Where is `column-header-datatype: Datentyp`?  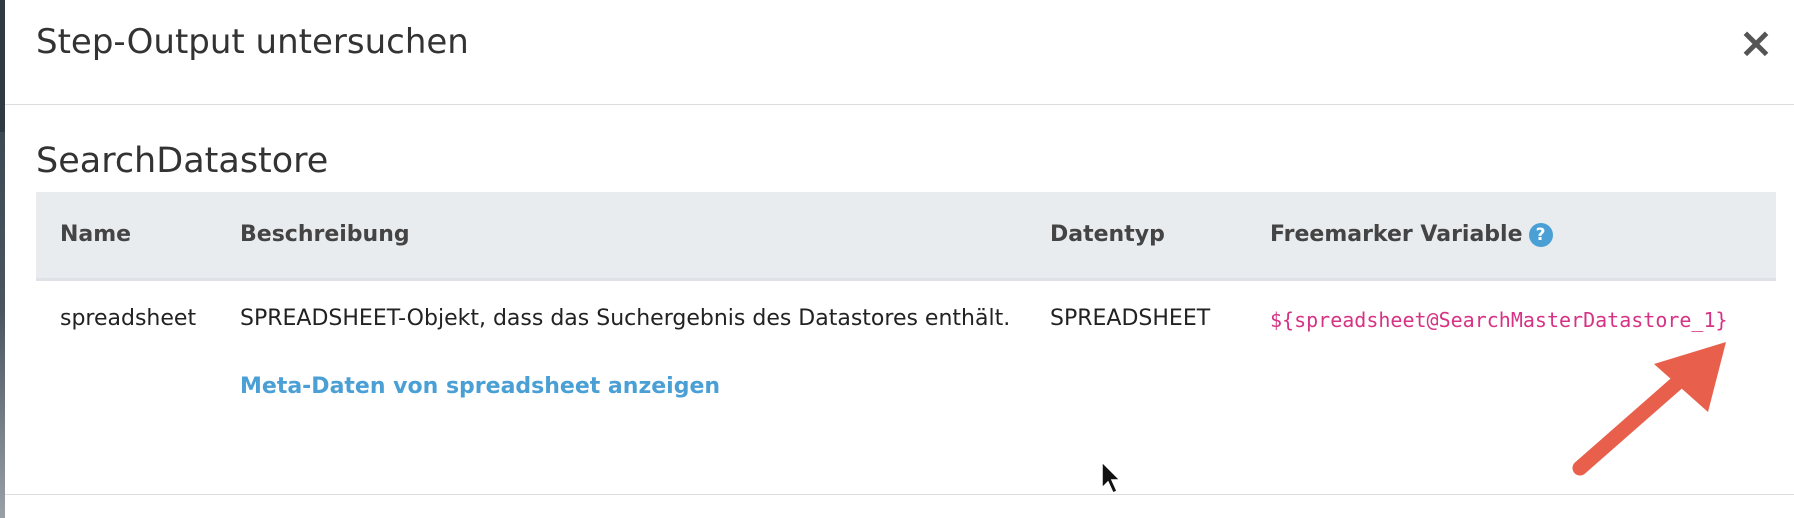 column-header-datatype: Datentyp is located at coordinates (1107, 234).